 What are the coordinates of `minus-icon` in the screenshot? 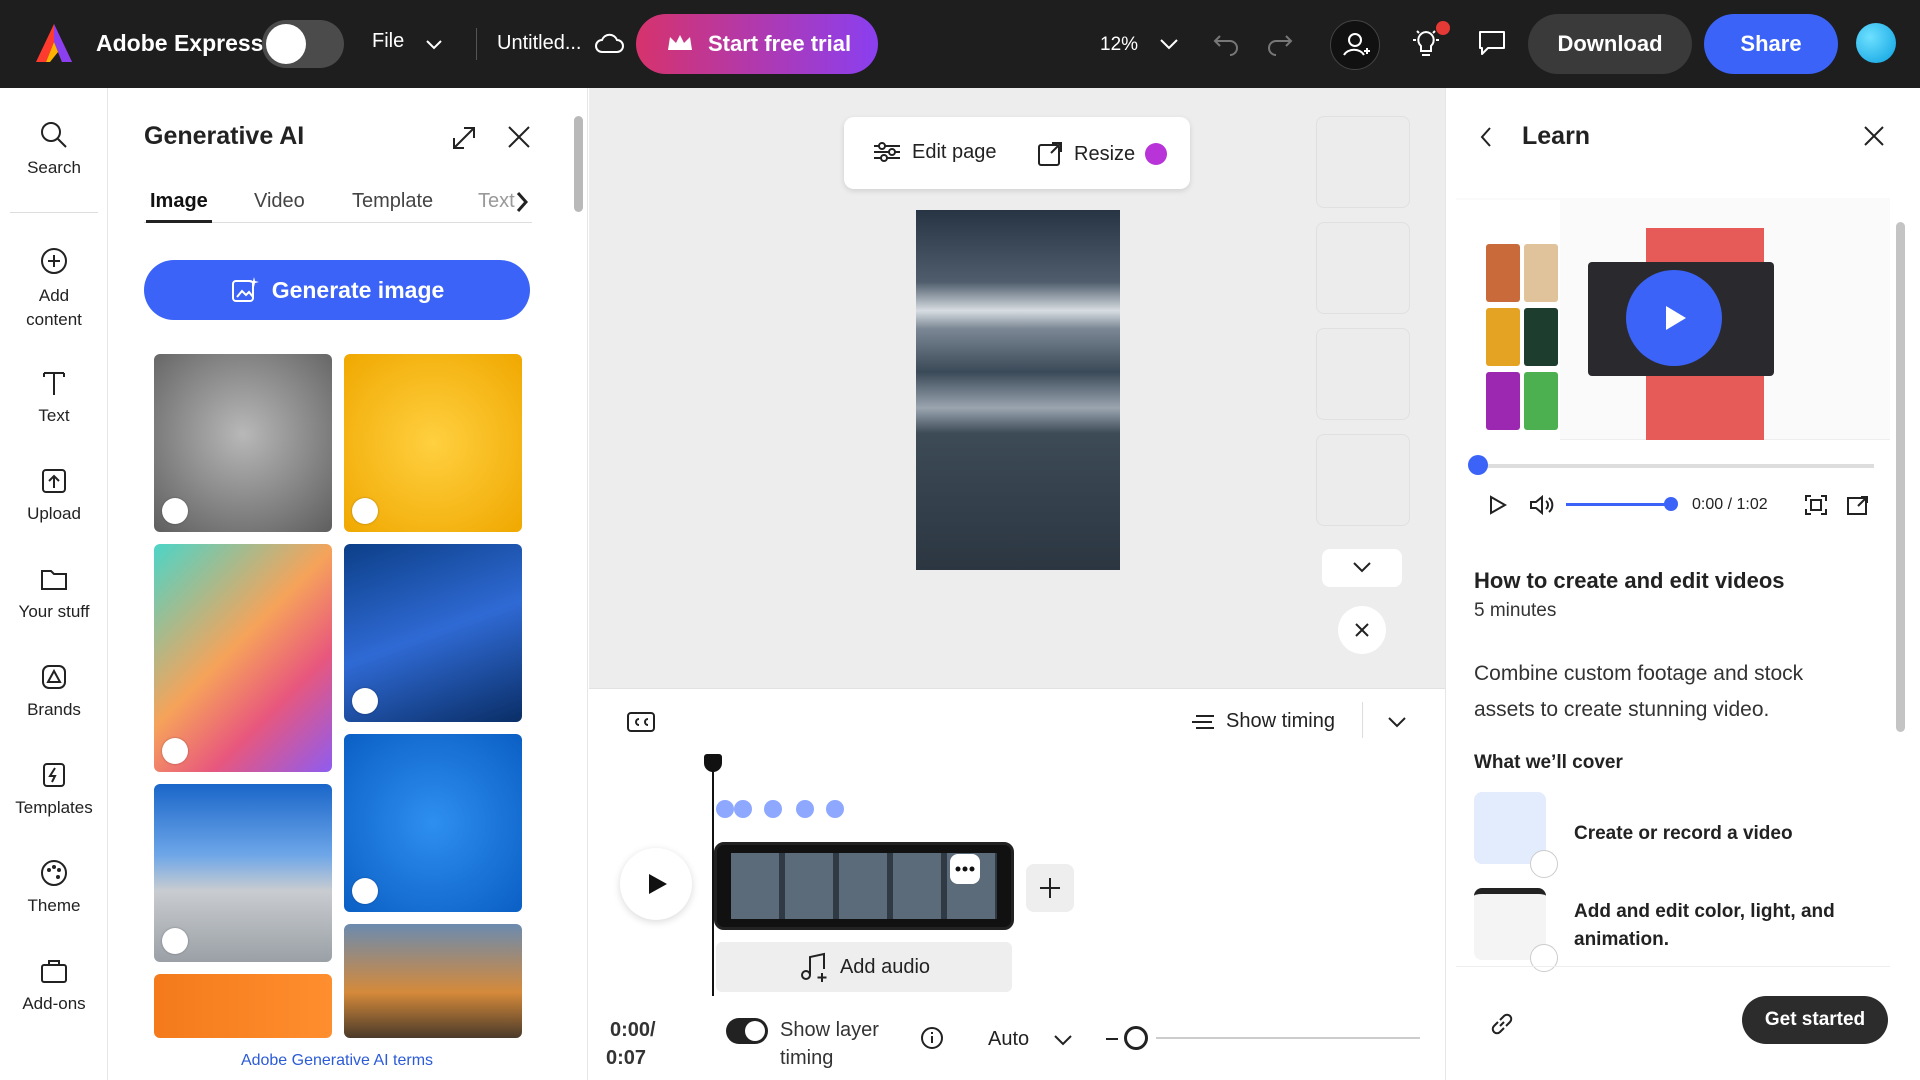 It's located at (1112, 1039).